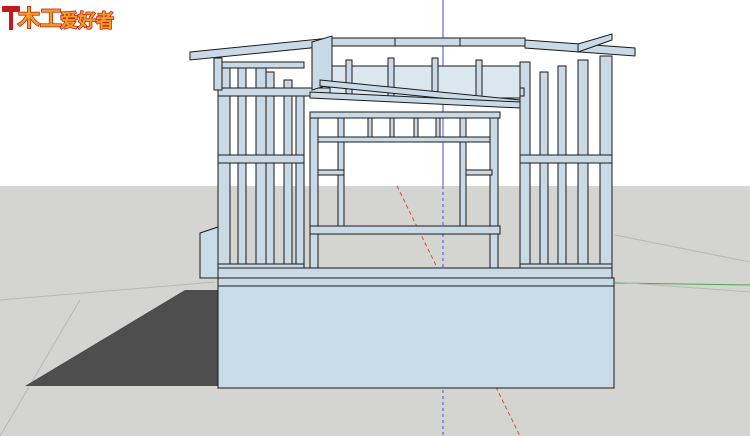  I want to click on woodworker-logo: 木工 爱好者, so click(58, 19).